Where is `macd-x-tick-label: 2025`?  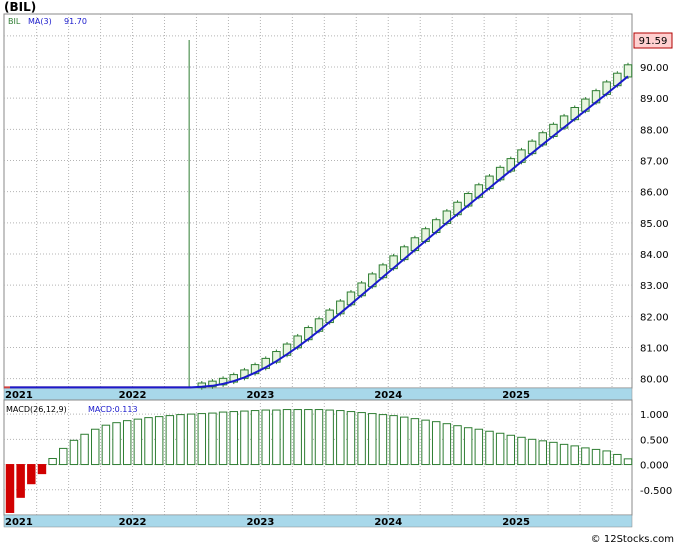 macd-x-tick-label: 2025 is located at coordinates (516, 522).